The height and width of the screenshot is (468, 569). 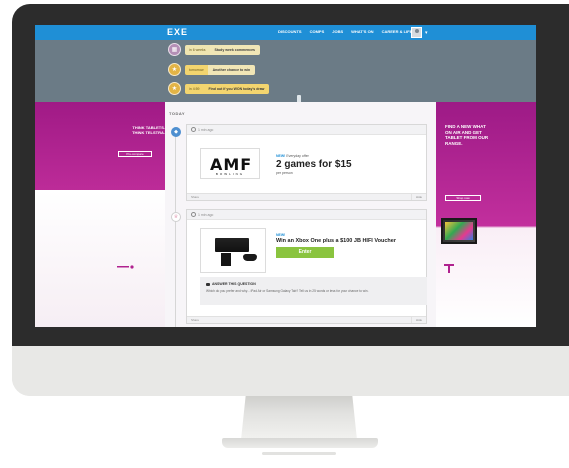 I want to click on left-ad-text: THINK TABLETS. THINK TELSTRA., so click(x=148, y=130).